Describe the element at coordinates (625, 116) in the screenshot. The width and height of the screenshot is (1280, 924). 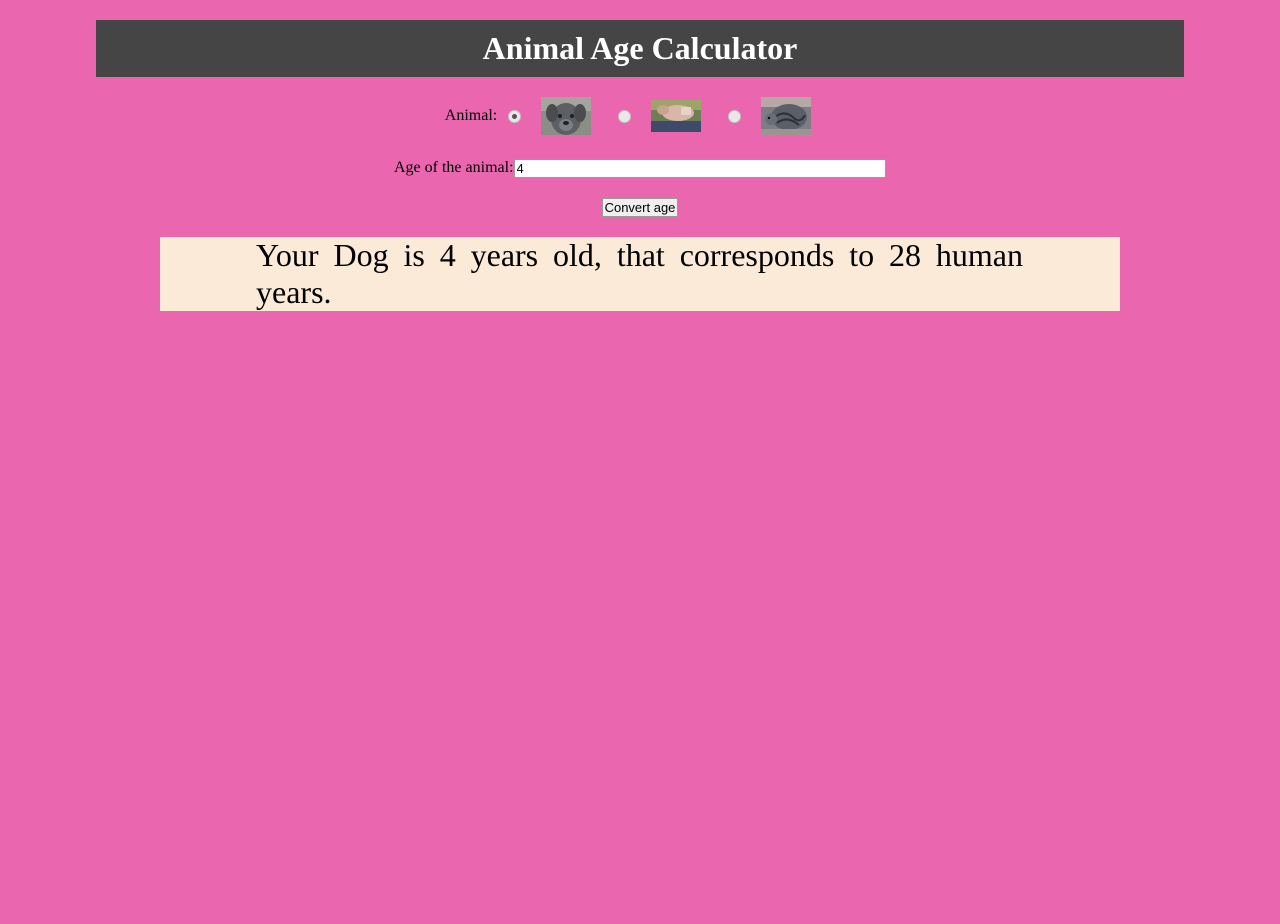
I see `radio-pig` at that location.